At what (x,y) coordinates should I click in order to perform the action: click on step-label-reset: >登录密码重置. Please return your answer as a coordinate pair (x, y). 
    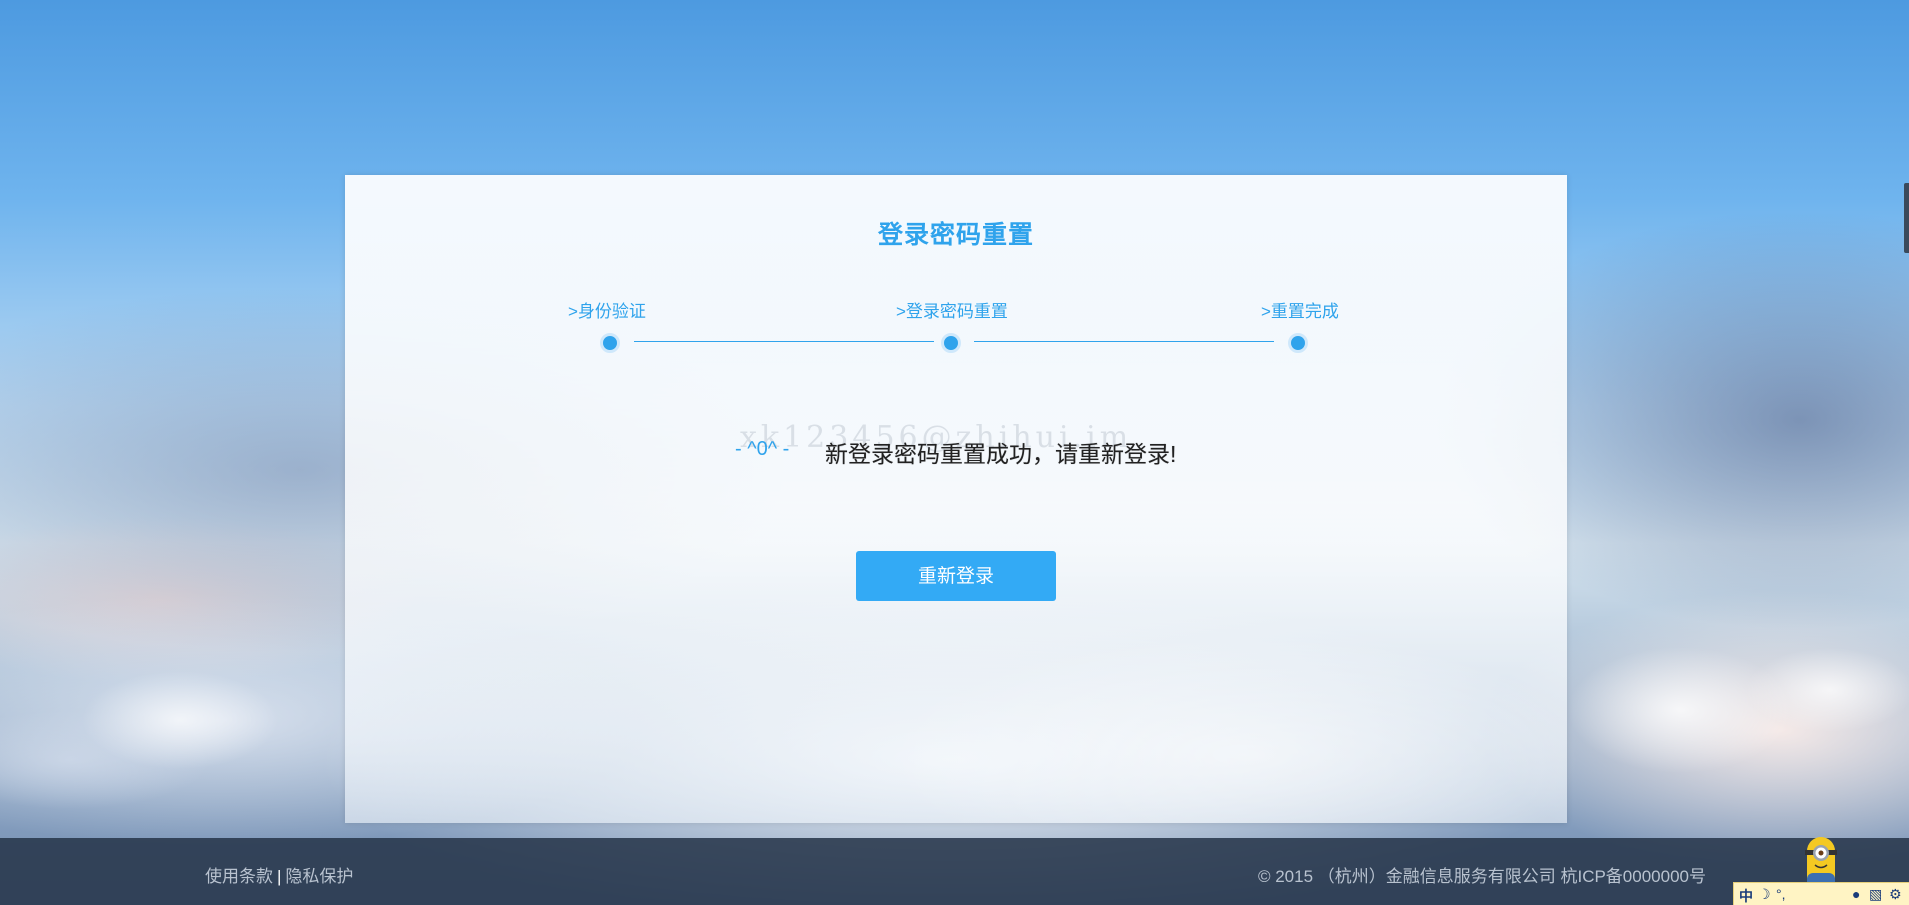
    Looking at the image, I should click on (952, 311).